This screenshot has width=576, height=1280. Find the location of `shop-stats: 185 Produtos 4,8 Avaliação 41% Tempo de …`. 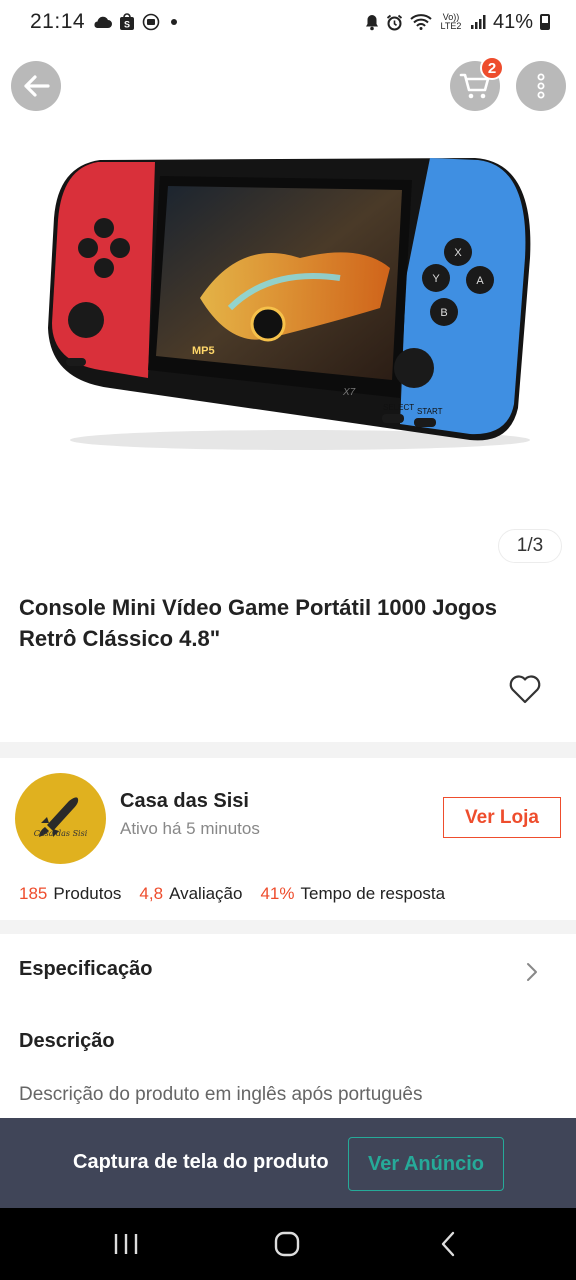

shop-stats: 185 Produtos 4,8 Avaliação 41% Tempo de … is located at coordinates (232, 894).